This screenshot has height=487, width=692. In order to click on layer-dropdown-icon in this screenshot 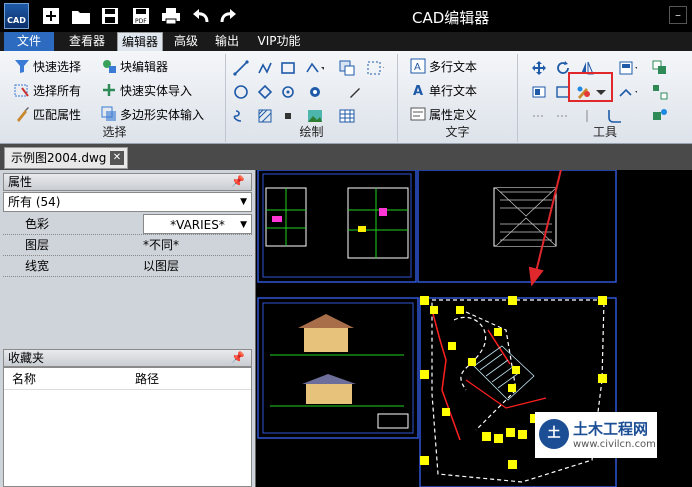, I will do `click(628, 92)`.